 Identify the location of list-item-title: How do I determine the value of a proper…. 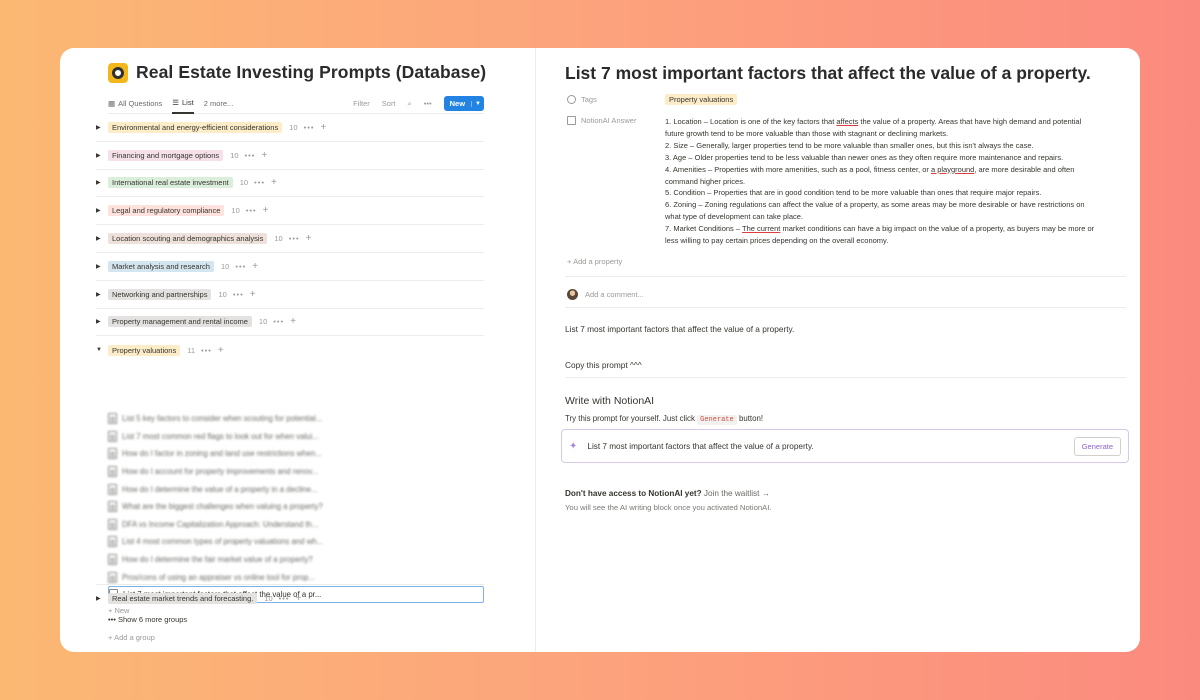
(220, 489).